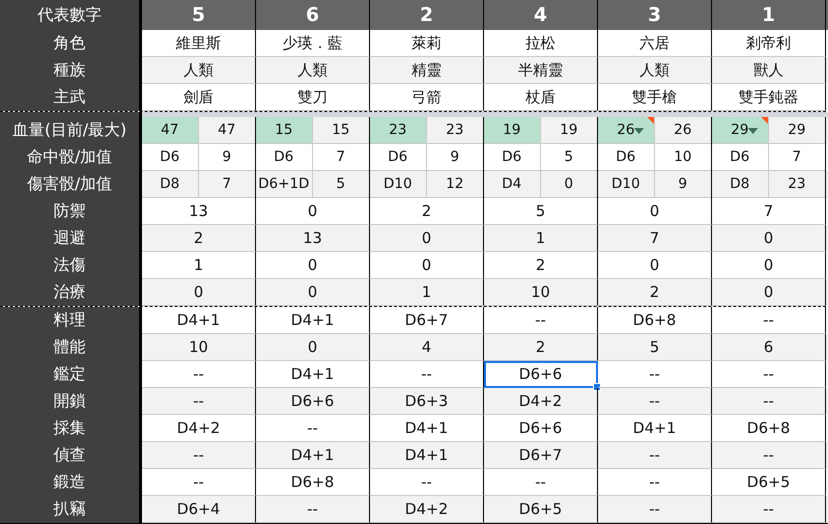 This screenshot has height=524, width=828. What do you see at coordinates (398, 130) in the screenshot?
I see `table-cell: 23` at bounding box center [398, 130].